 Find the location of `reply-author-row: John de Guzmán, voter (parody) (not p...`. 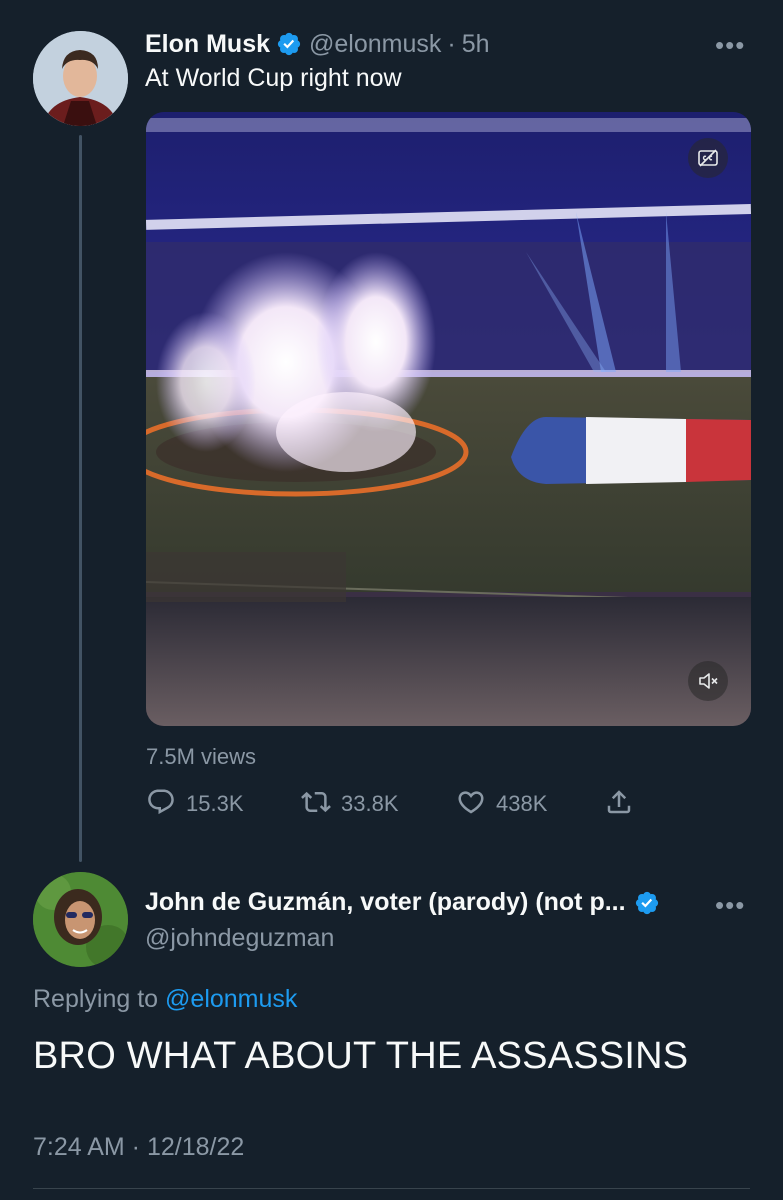

reply-author-row: John de Guzmán, voter (parody) (not p... is located at coordinates (402, 902).